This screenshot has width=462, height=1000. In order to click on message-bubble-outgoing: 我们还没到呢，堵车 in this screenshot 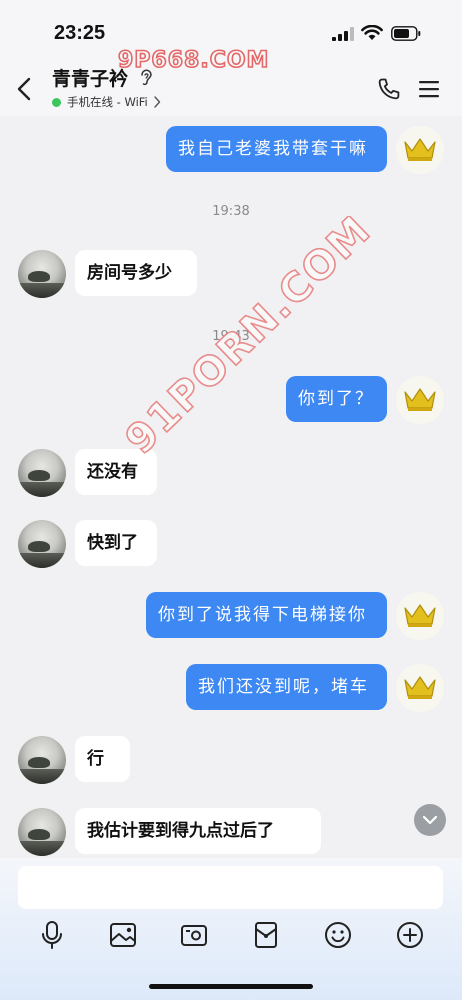, I will do `click(286, 687)`.